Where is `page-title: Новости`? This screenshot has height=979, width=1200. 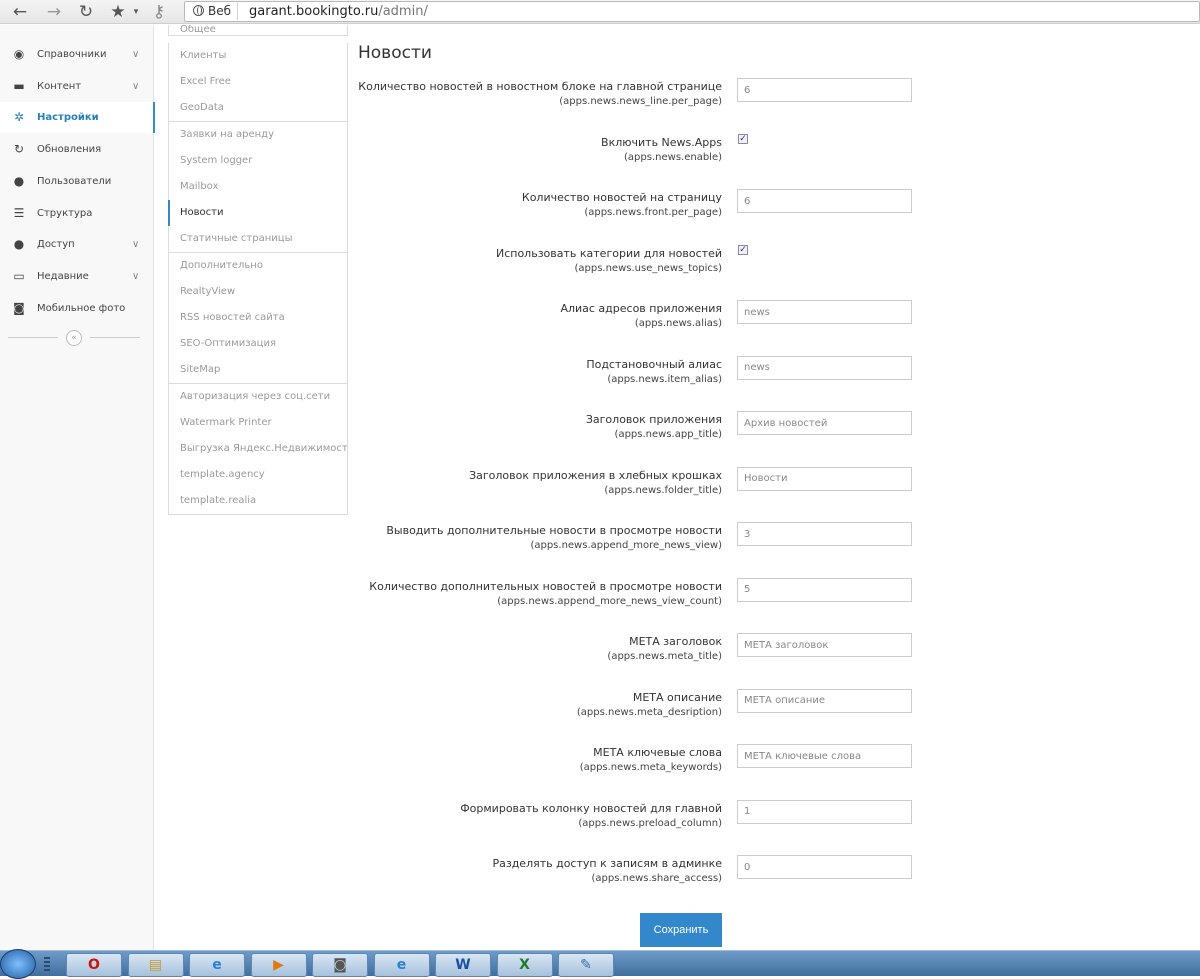 page-title: Новости is located at coordinates (395, 53).